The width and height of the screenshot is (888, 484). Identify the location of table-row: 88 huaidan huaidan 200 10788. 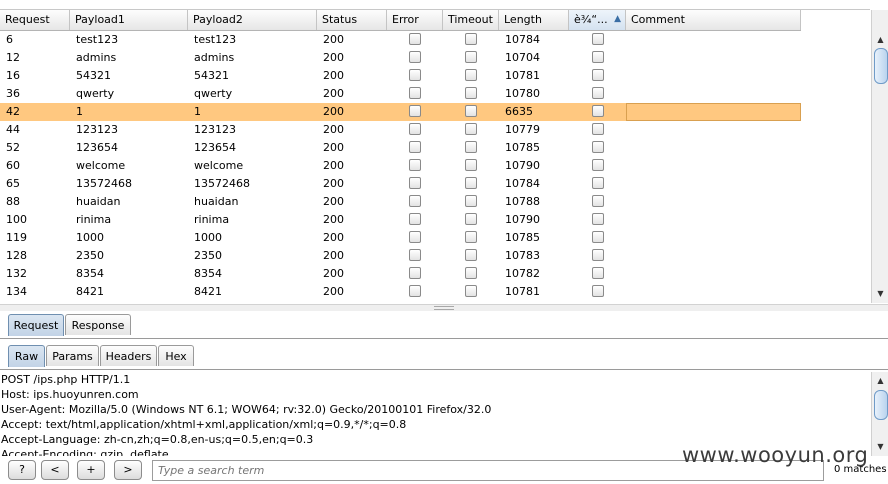
(400, 202).